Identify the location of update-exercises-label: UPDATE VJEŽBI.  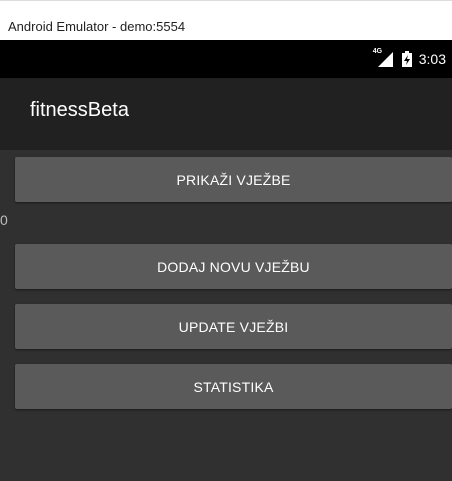
(233, 326).